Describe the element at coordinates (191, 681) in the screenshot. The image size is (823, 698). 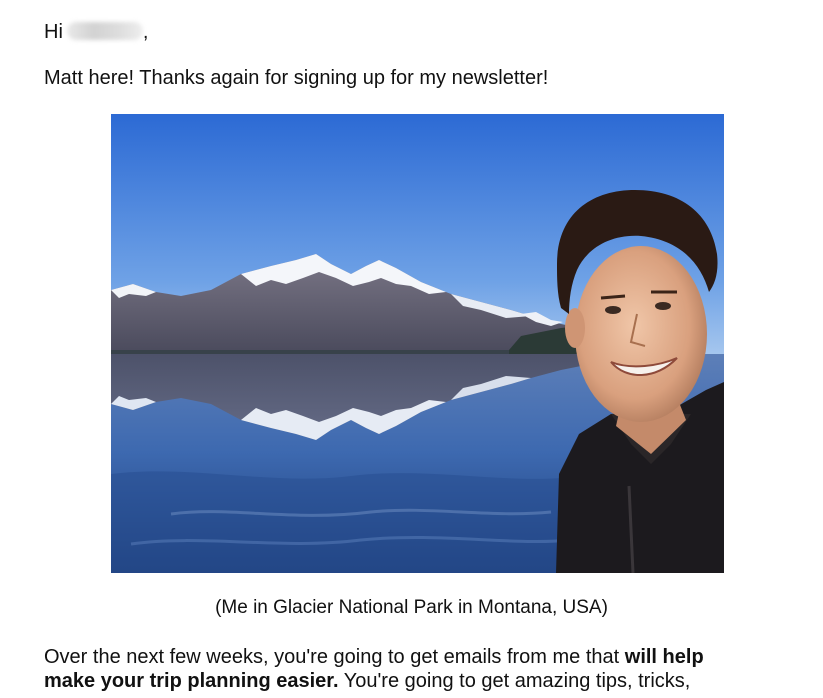
I see `paragraph-line2-bold: make your trip planning easier.` at that location.